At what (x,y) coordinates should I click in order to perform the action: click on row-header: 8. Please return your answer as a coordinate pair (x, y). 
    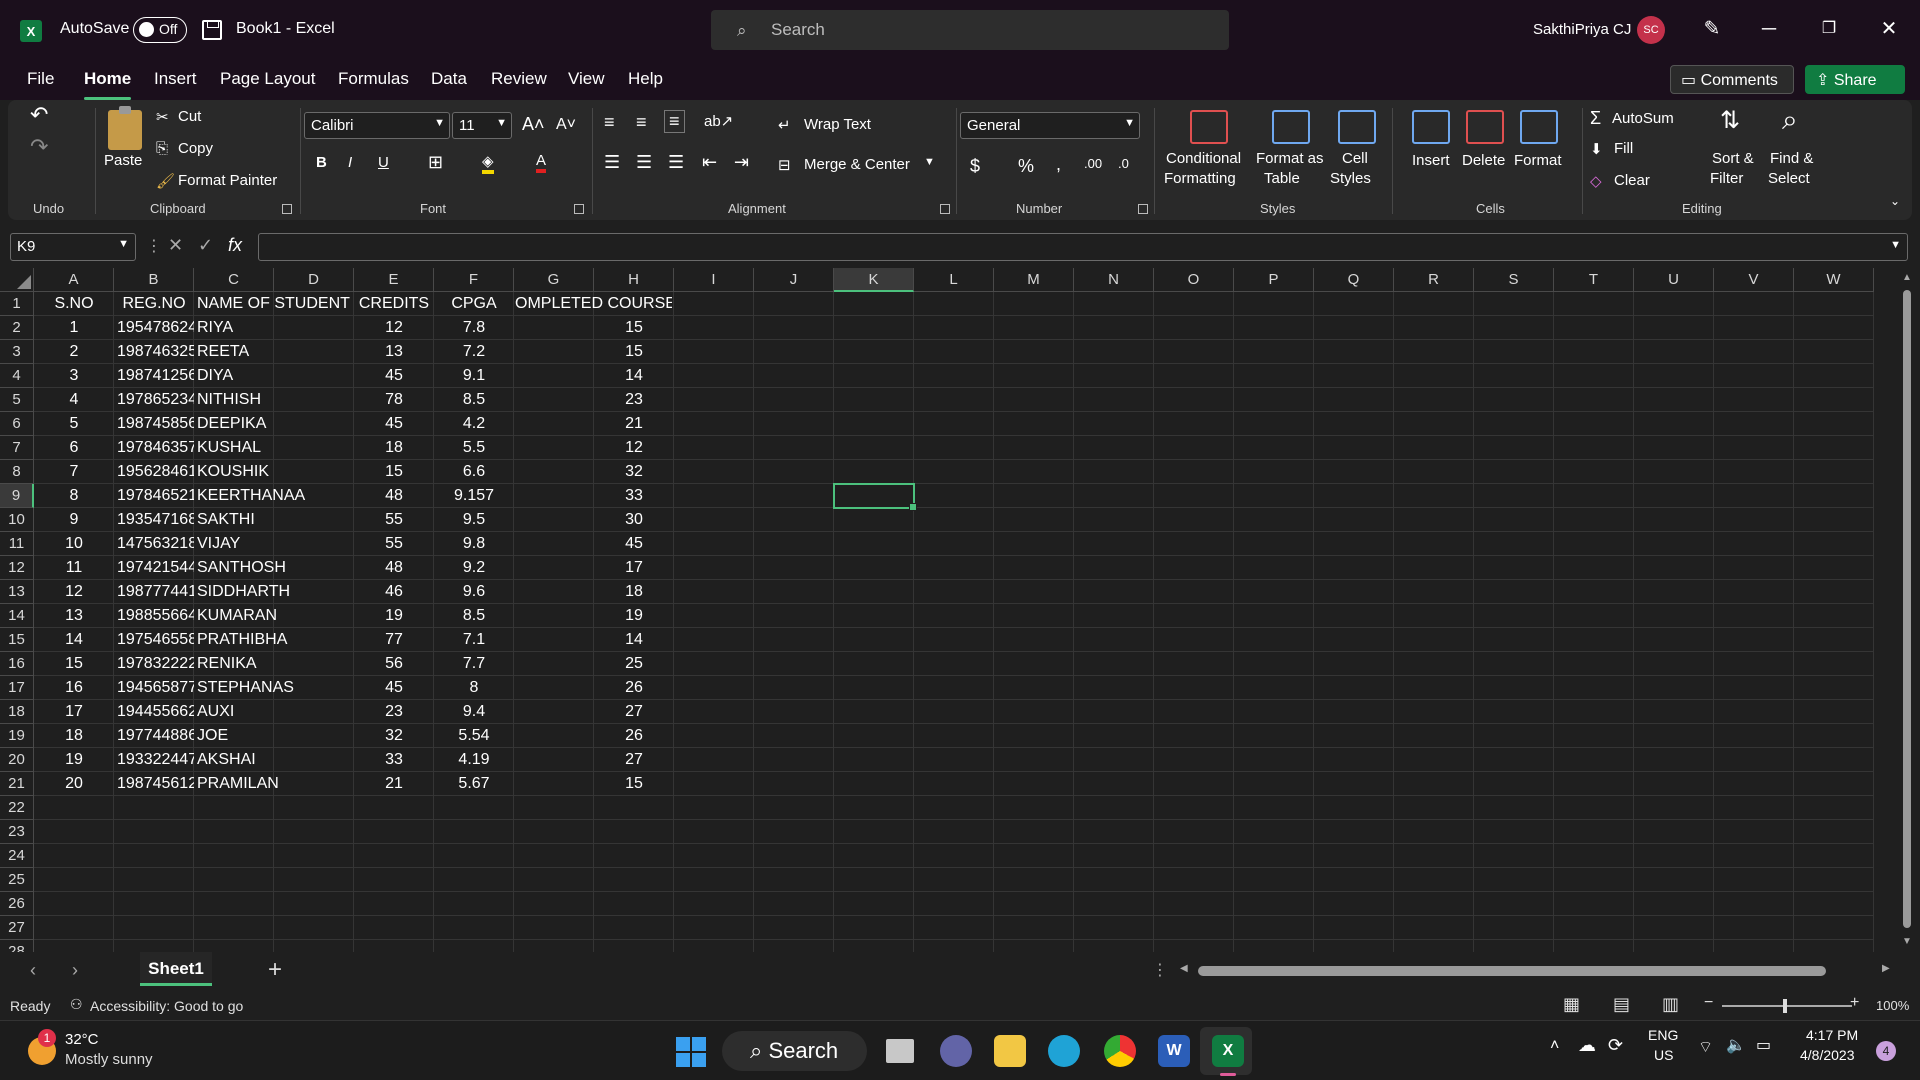
    Looking at the image, I should click on (17, 472).